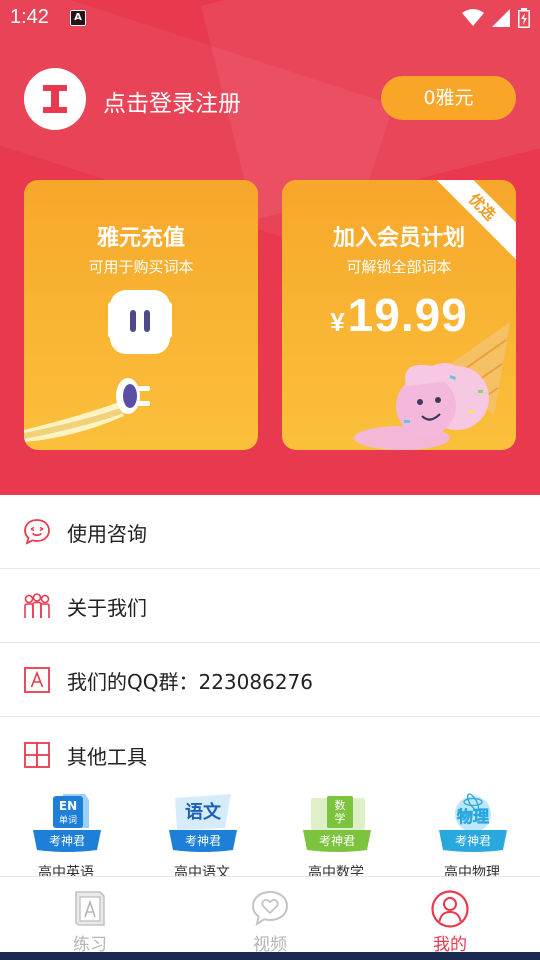 The height and width of the screenshot is (960, 540). What do you see at coordinates (203, 841) in the screenshot?
I see `chinese-brand: 考神君` at bounding box center [203, 841].